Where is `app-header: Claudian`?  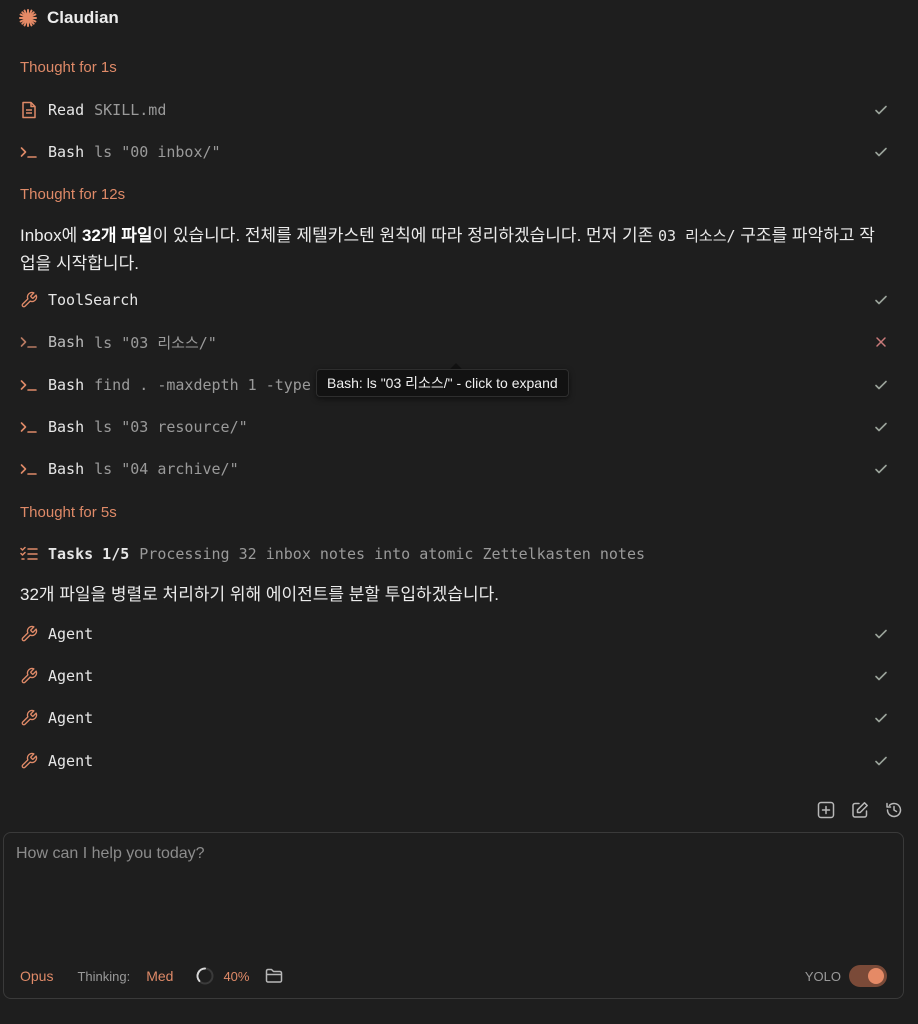
app-header: Claudian is located at coordinates (68, 18).